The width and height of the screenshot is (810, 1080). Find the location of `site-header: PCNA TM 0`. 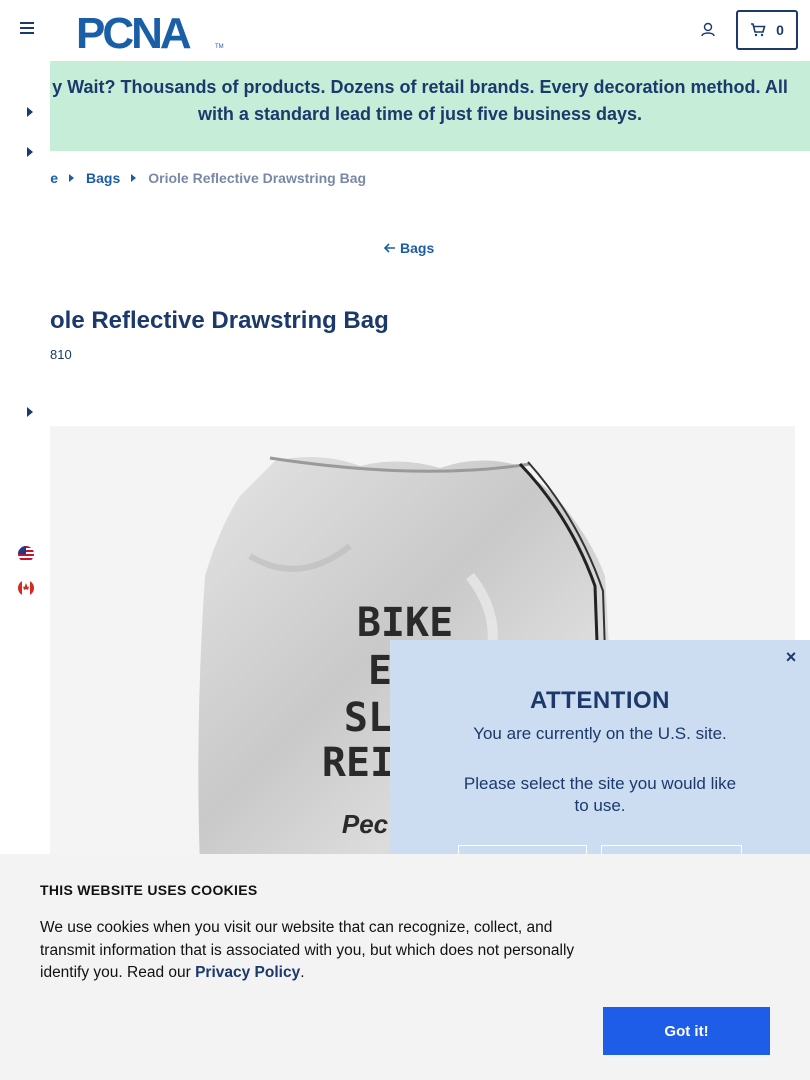

site-header: PCNA TM 0 is located at coordinates (405, 30).